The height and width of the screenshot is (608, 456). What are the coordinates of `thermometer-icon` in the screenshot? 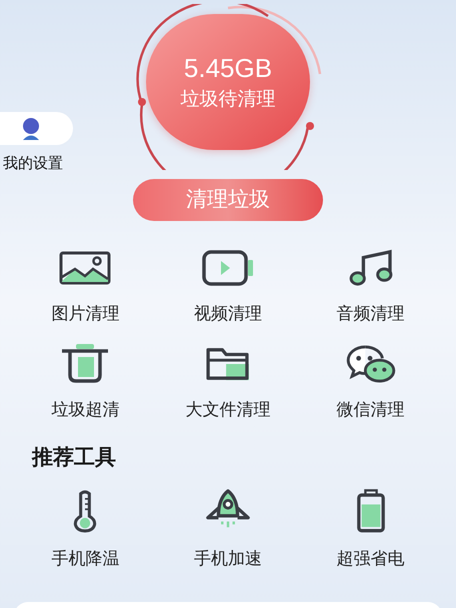 It's located at (85, 511).